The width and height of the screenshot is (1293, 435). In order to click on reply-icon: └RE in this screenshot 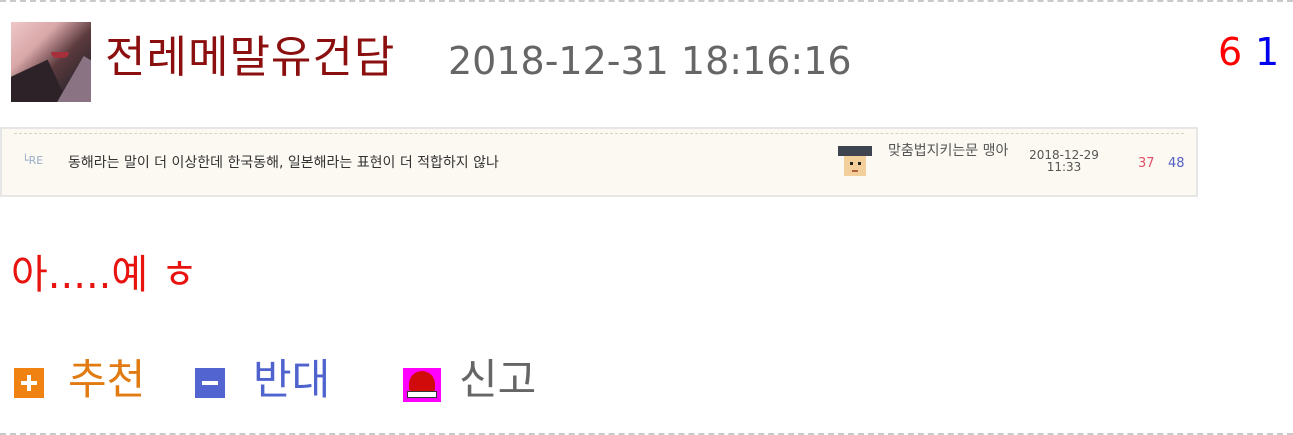, I will do `click(33, 160)`.